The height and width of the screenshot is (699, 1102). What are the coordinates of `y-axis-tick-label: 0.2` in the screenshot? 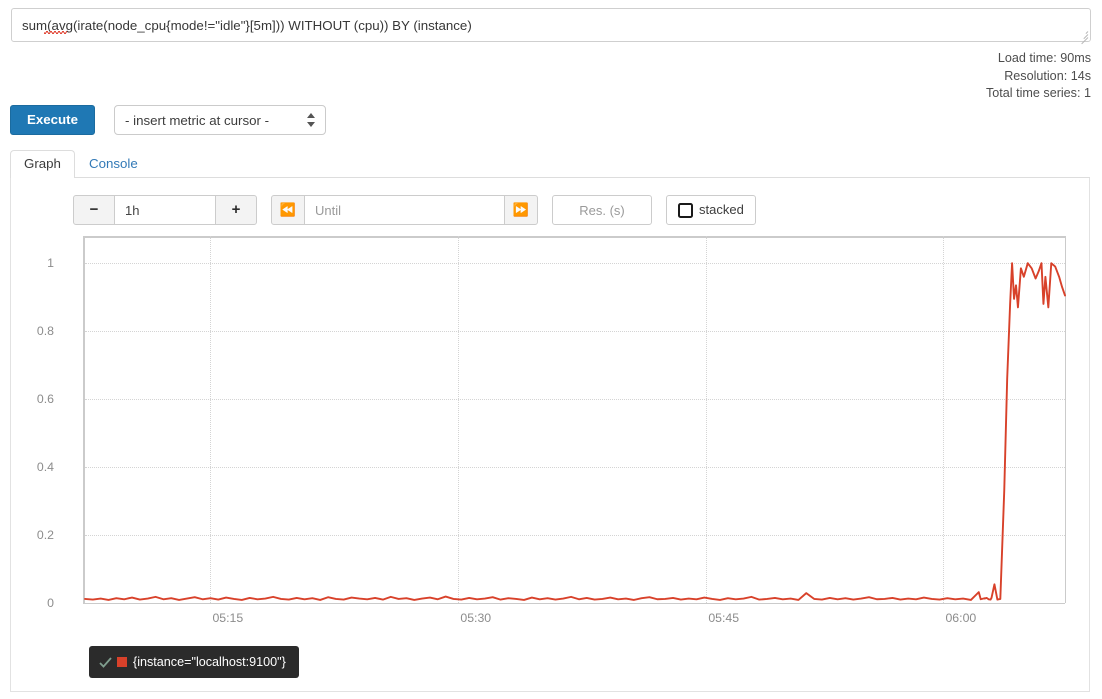 It's located at (45, 535).